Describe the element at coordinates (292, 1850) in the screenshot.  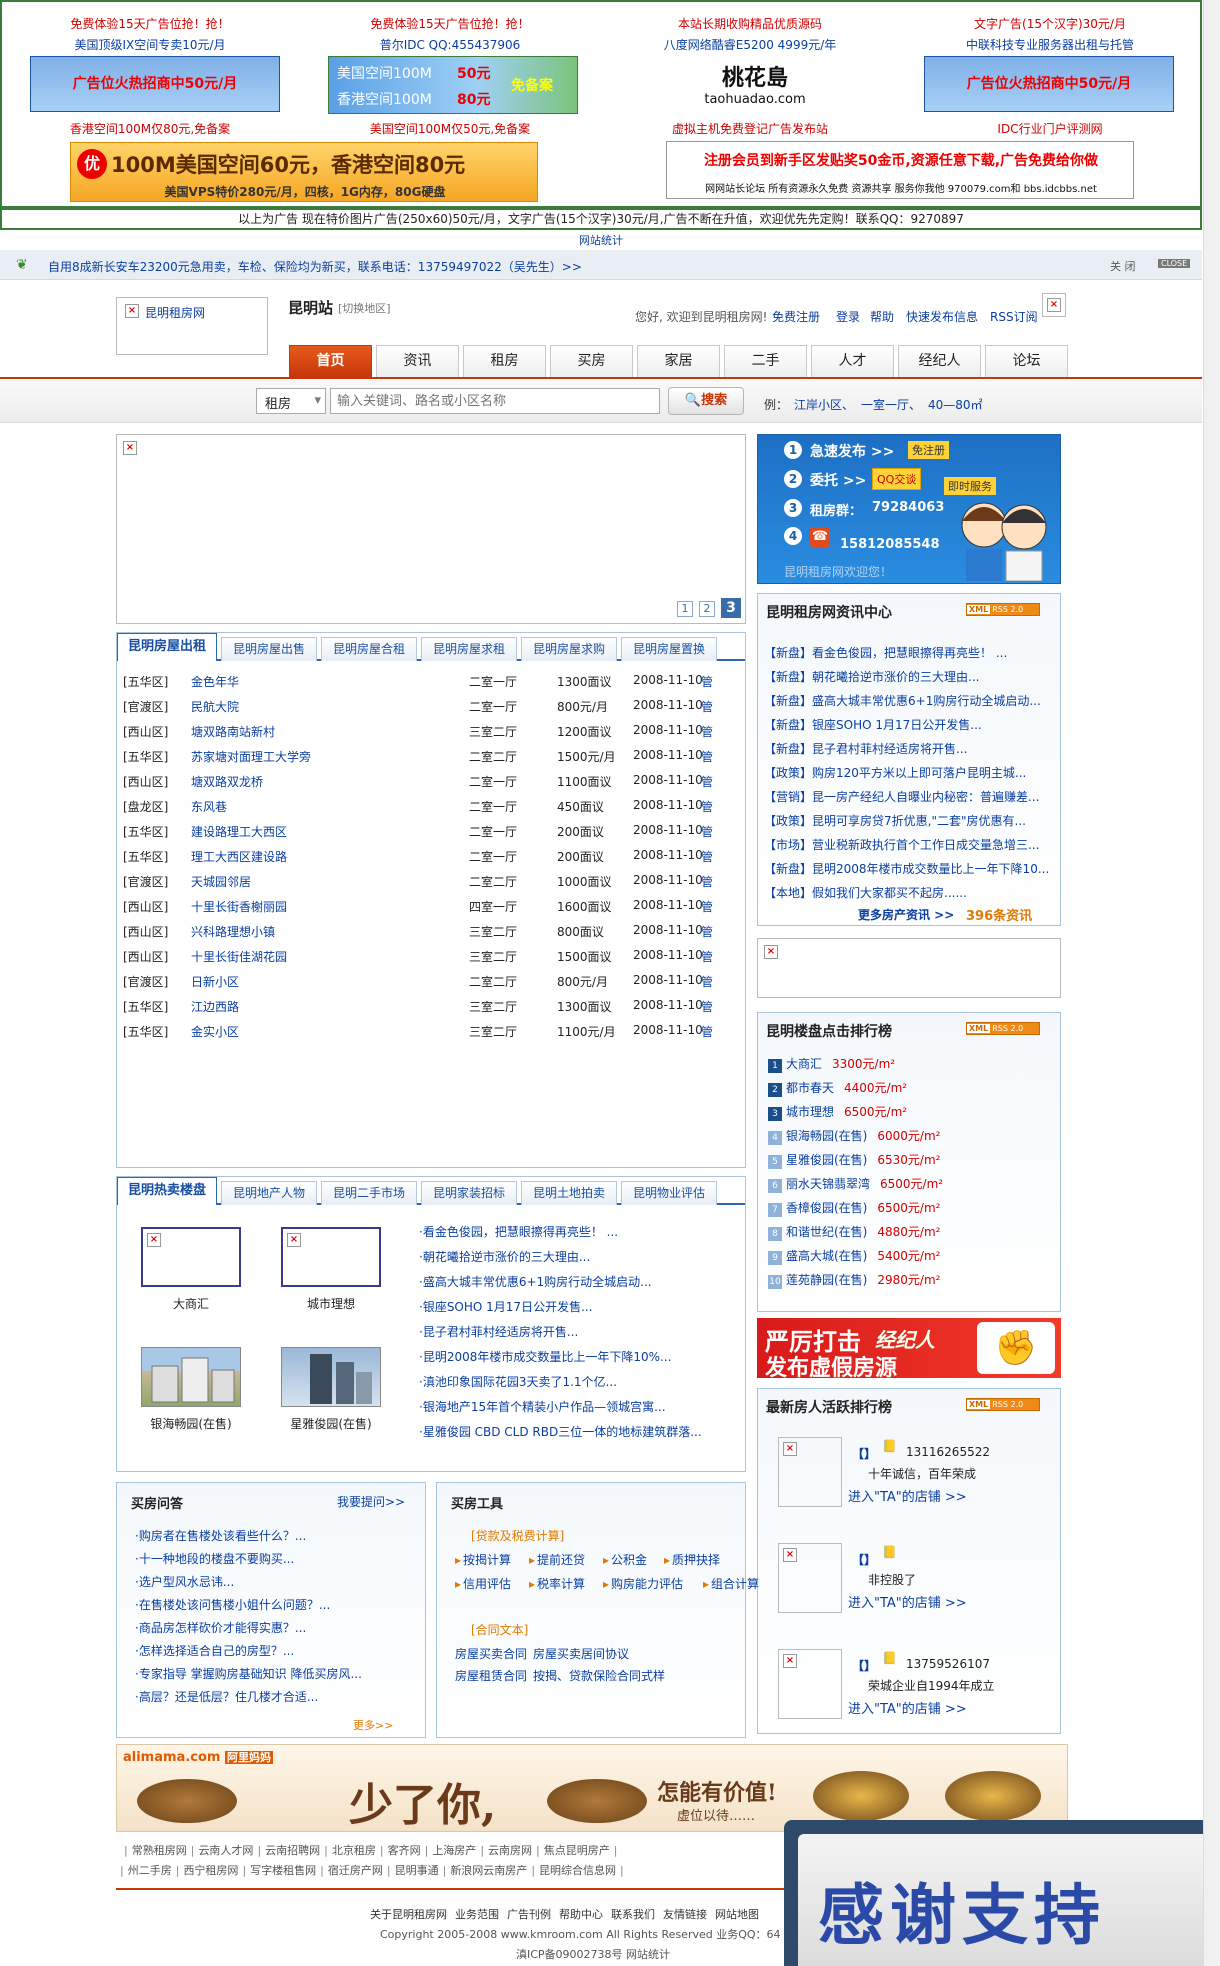
I see `friend-link: 云南招聘网` at that location.